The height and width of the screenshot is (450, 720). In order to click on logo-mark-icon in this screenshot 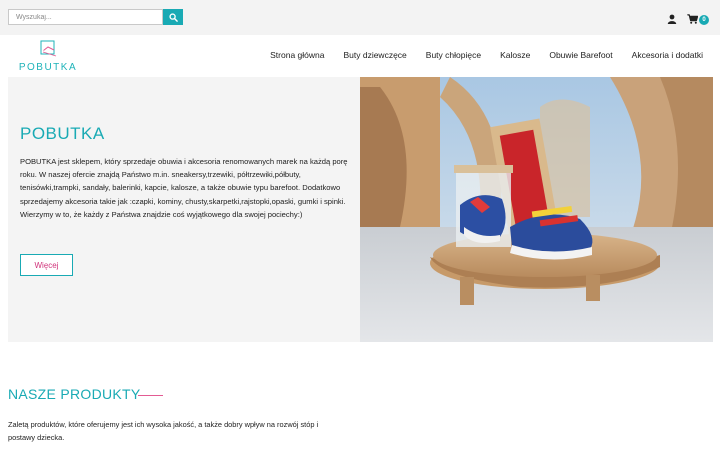, I will do `click(48, 48)`.